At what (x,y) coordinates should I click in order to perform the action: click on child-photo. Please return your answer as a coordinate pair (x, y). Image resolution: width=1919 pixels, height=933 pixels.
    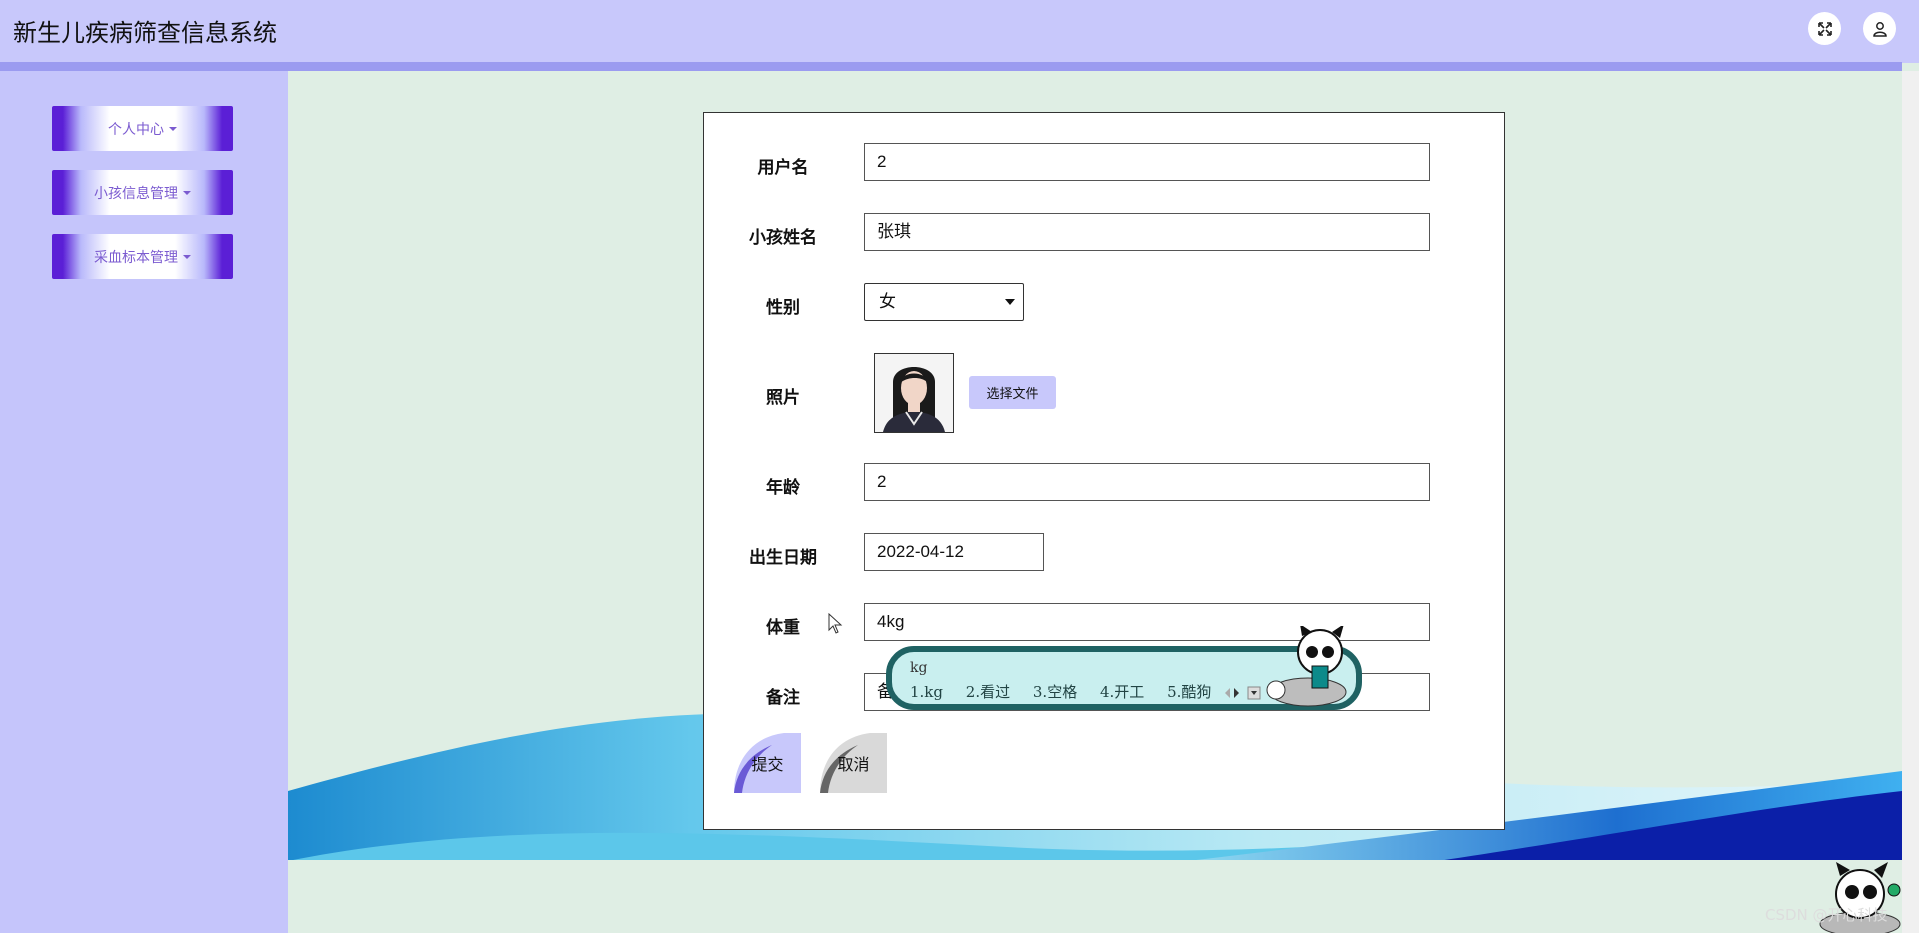
    Looking at the image, I should click on (914, 393).